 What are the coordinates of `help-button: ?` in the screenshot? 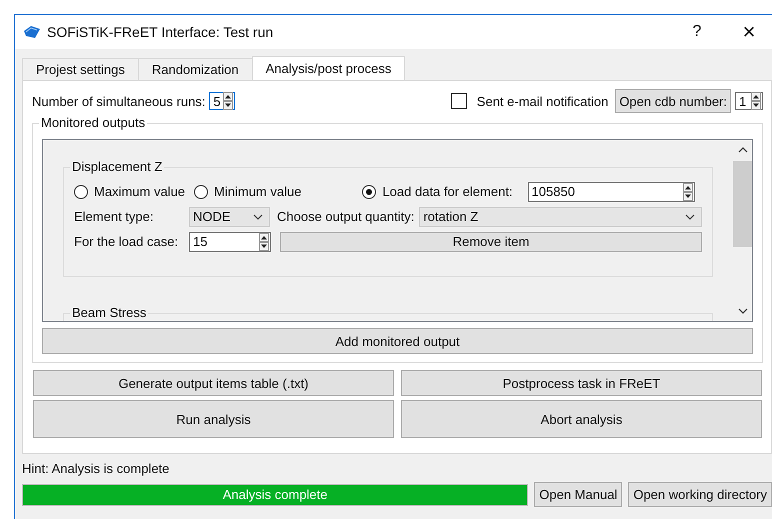 It's located at (697, 32).